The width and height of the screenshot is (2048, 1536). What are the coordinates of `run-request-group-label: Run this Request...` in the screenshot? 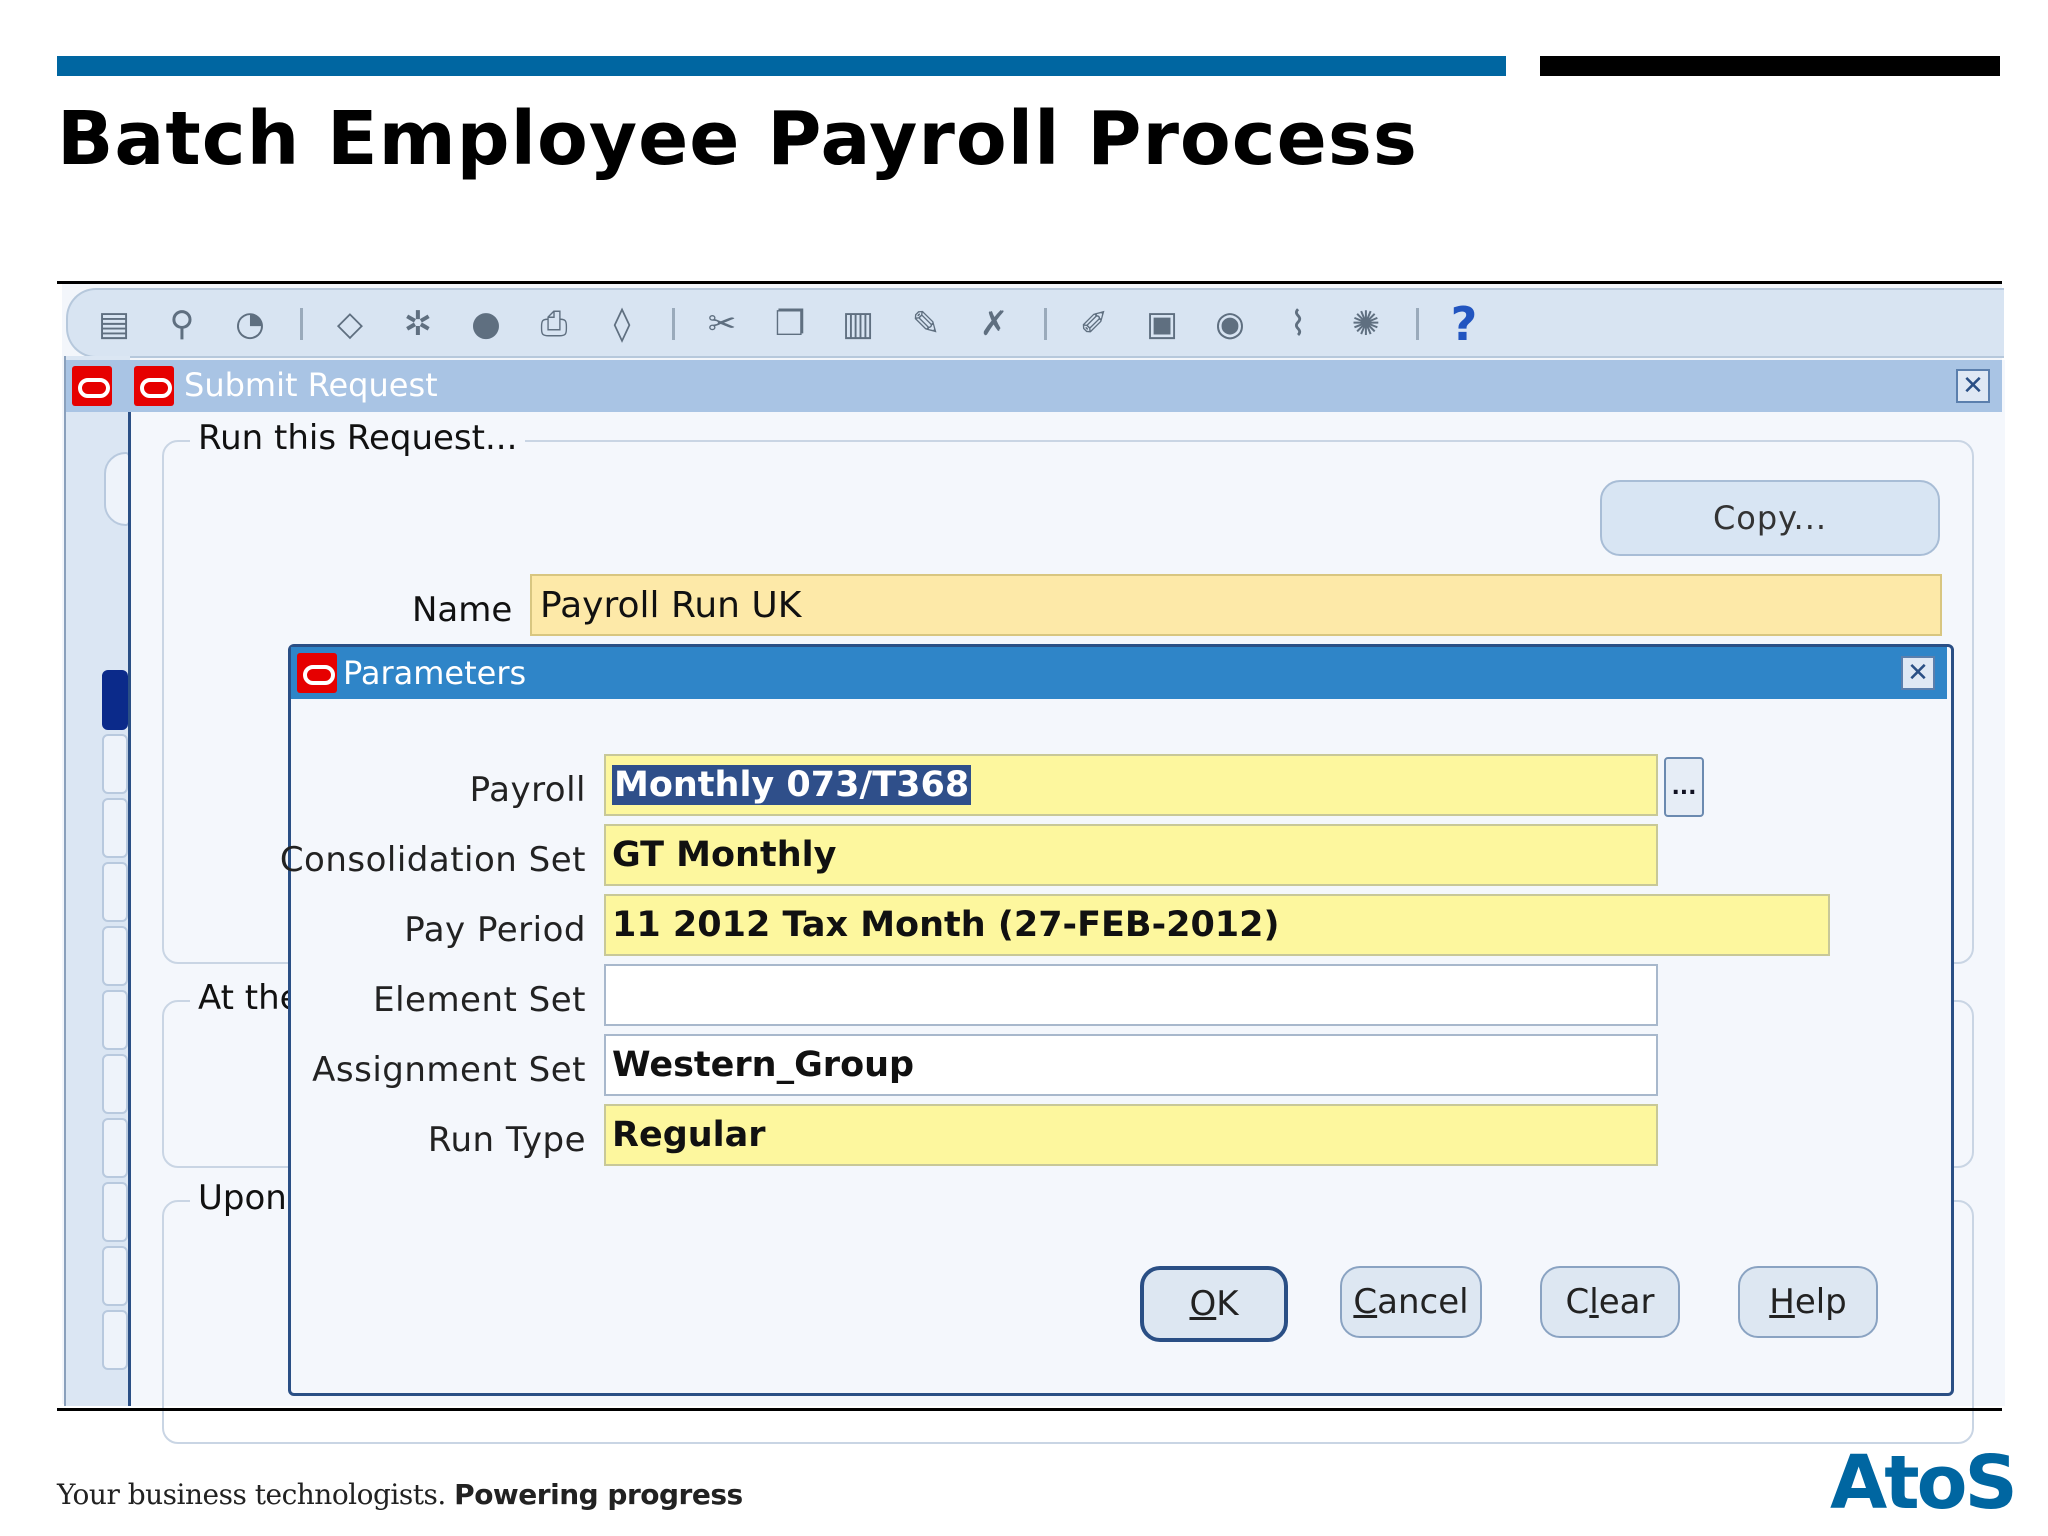 It's located at (358, 438).